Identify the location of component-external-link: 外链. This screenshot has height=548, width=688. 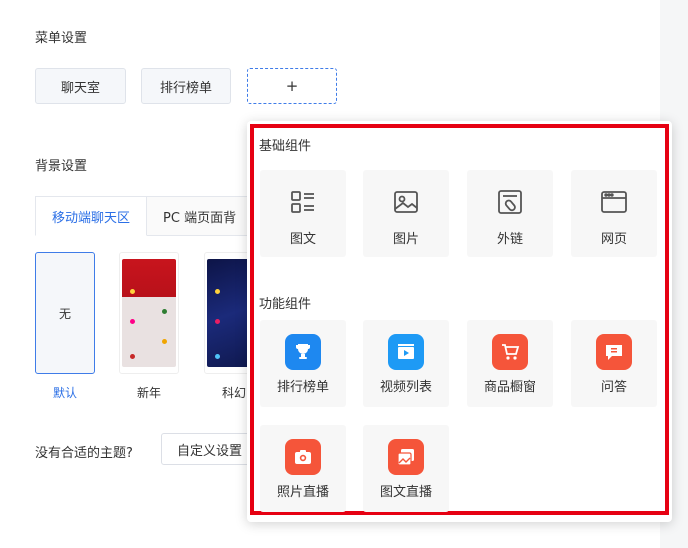
(510, 213).